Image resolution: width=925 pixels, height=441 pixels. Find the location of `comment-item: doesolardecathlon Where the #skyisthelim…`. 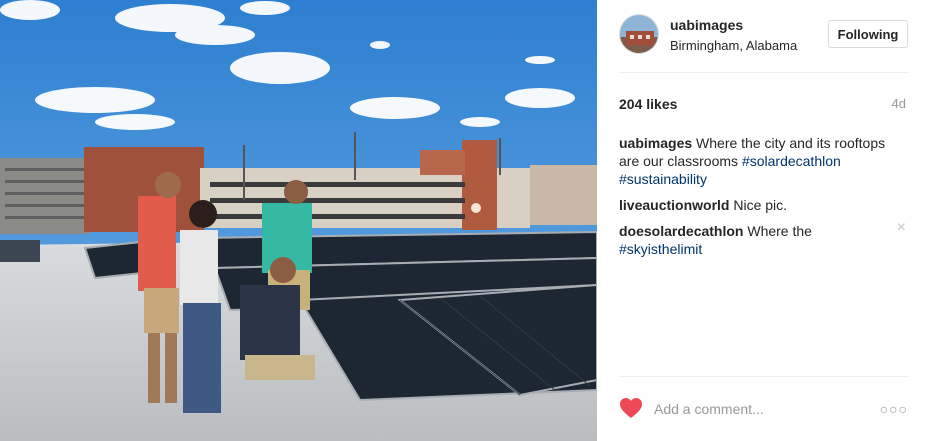

comment-item: doesolardecathlon Where the #skyisthelim… is located at coordinates (754, 240).